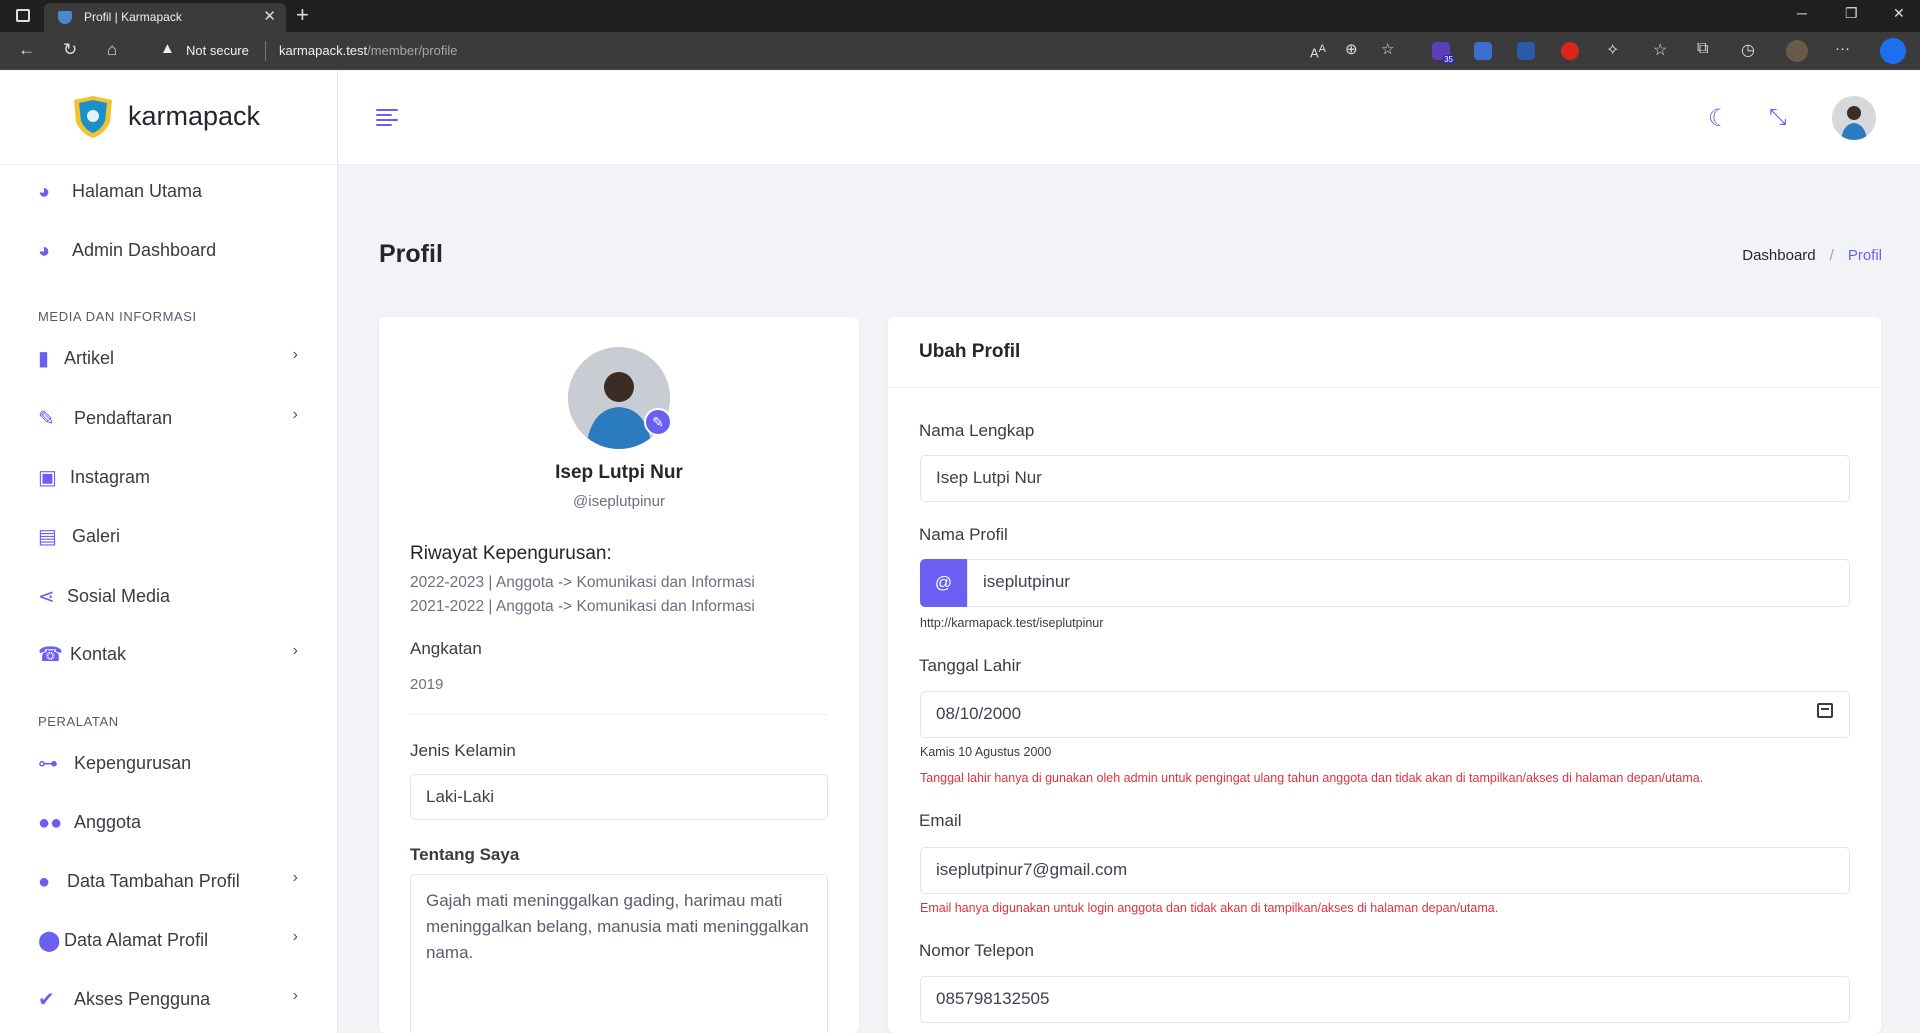  I want to click on translate-extension-icon, so click(1483, 51).